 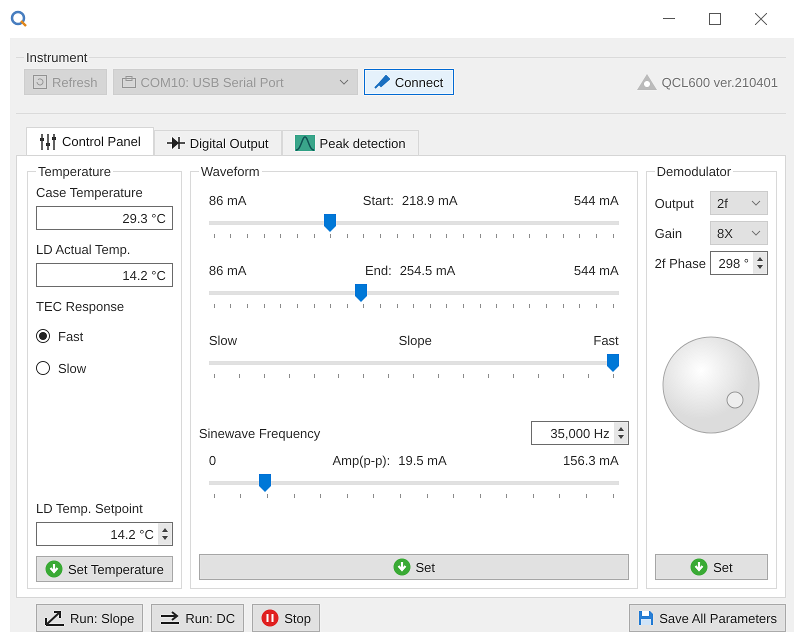 I want to click on close-icon, so click(x=761, y=19).